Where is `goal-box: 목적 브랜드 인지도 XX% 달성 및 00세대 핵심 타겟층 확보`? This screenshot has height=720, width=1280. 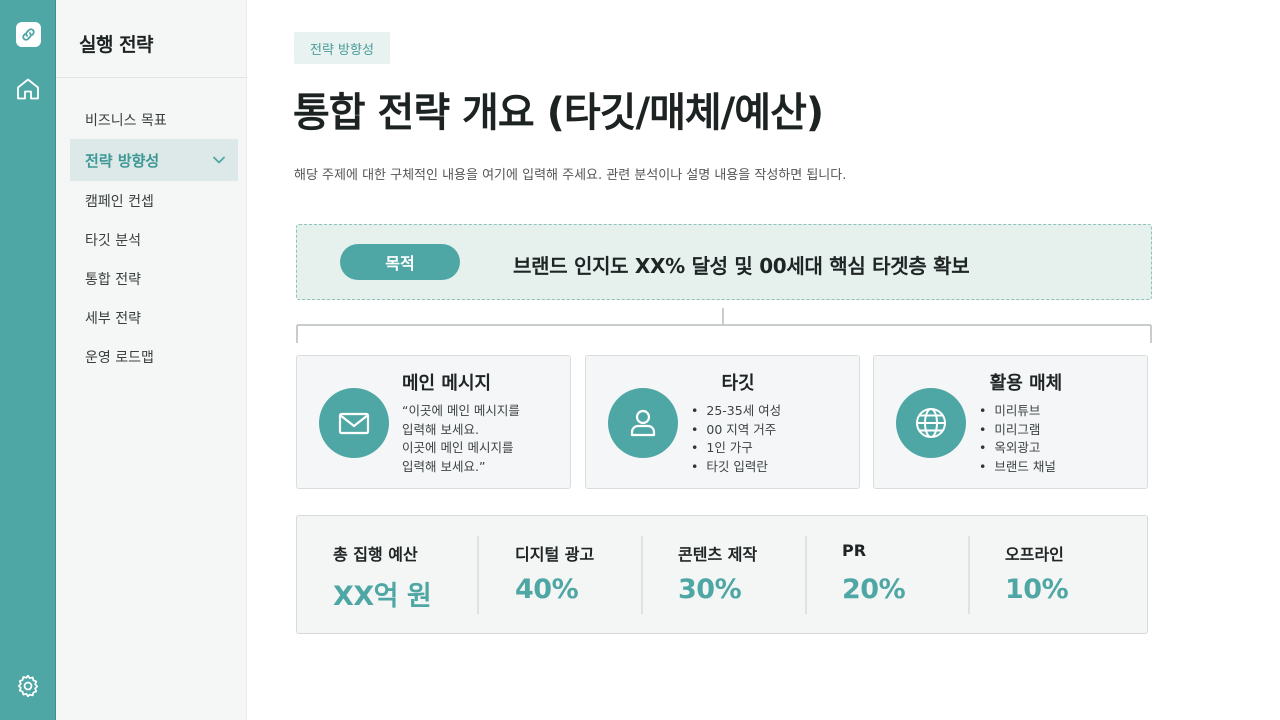 goal-box: 목적 브랜드 인지도 XX% 달성 및 00세대 핵심 타겟층 확보 is located at coordinates (724, 262).